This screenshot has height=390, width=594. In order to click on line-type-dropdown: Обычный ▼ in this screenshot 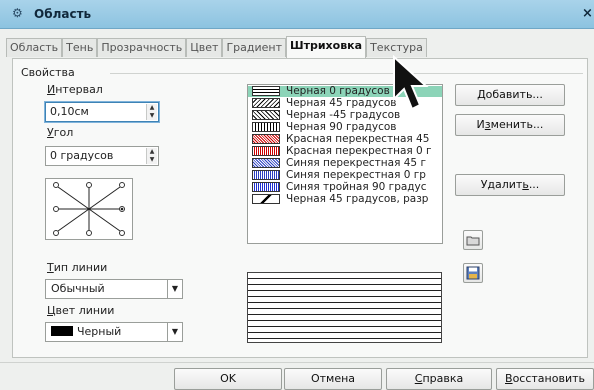, I will do `click(114, 289)`.